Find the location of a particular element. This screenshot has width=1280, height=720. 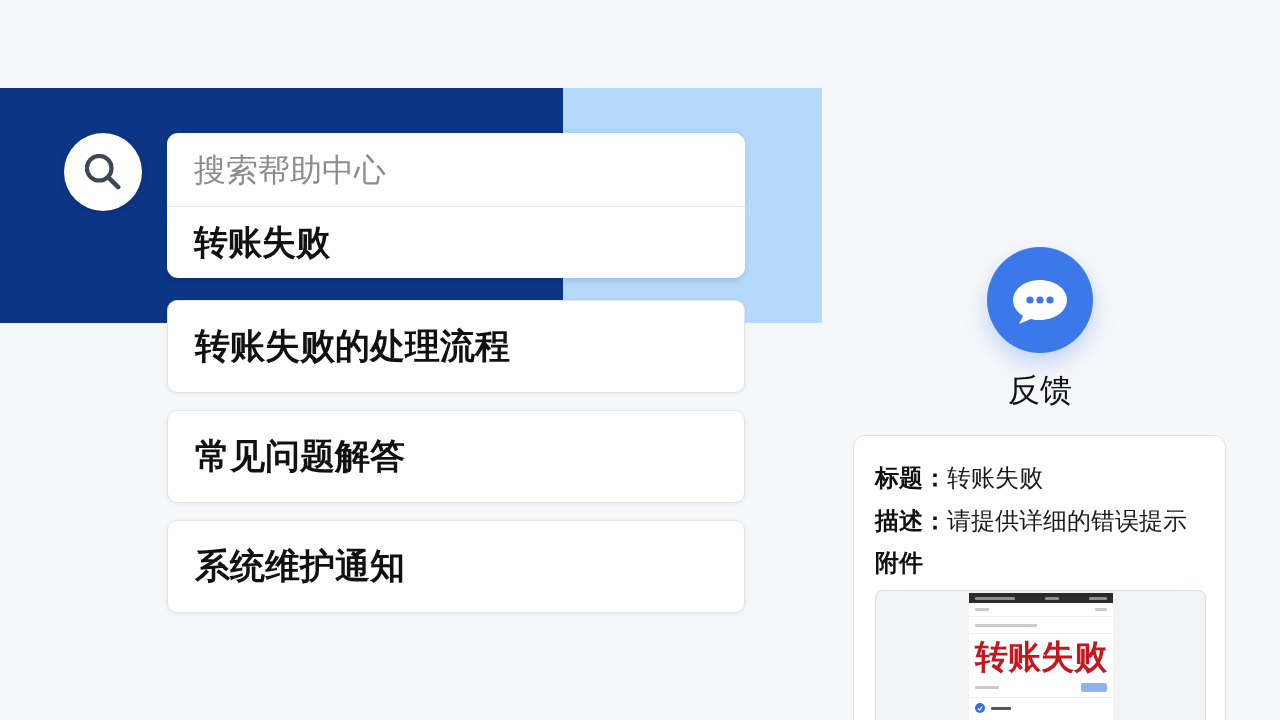

attachment-label: 附件 is located at coordinates (899, 563).